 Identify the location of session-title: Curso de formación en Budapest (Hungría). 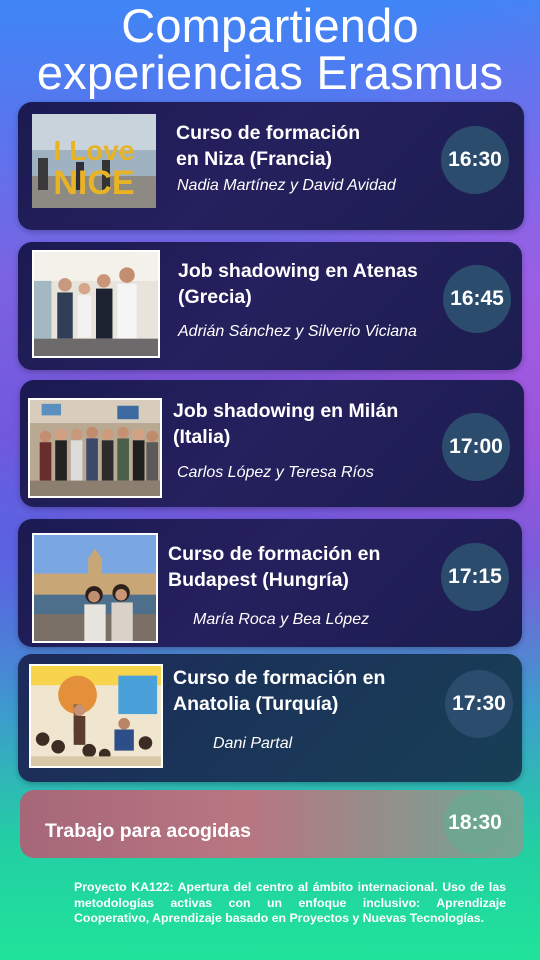
(308, 567).